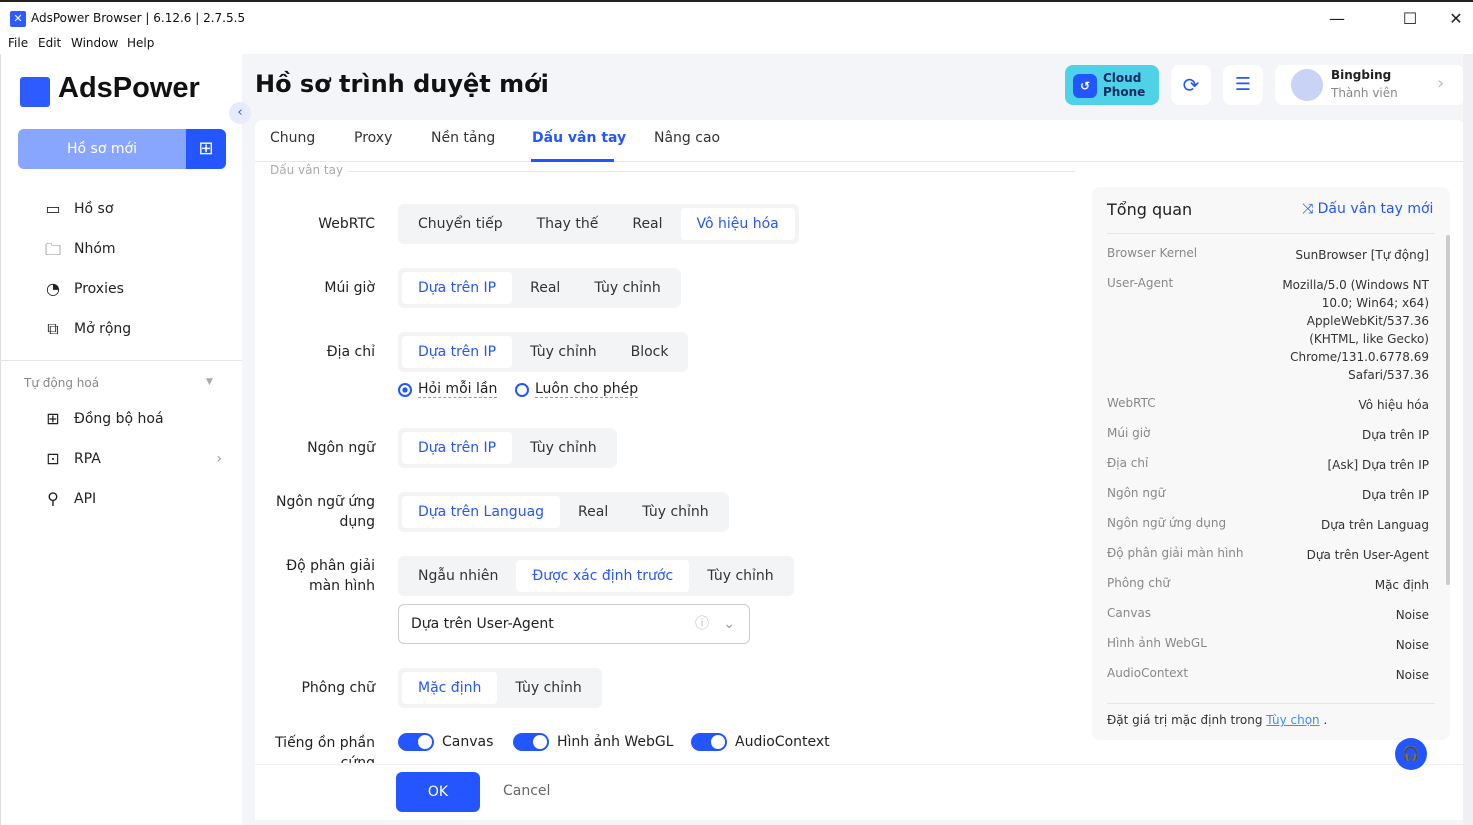 This screenshot has width=1473, height=825. Describe the element at coordinates (603, 576) in the screenshot. I see `resolution-option: Được xác định trước` at that location.